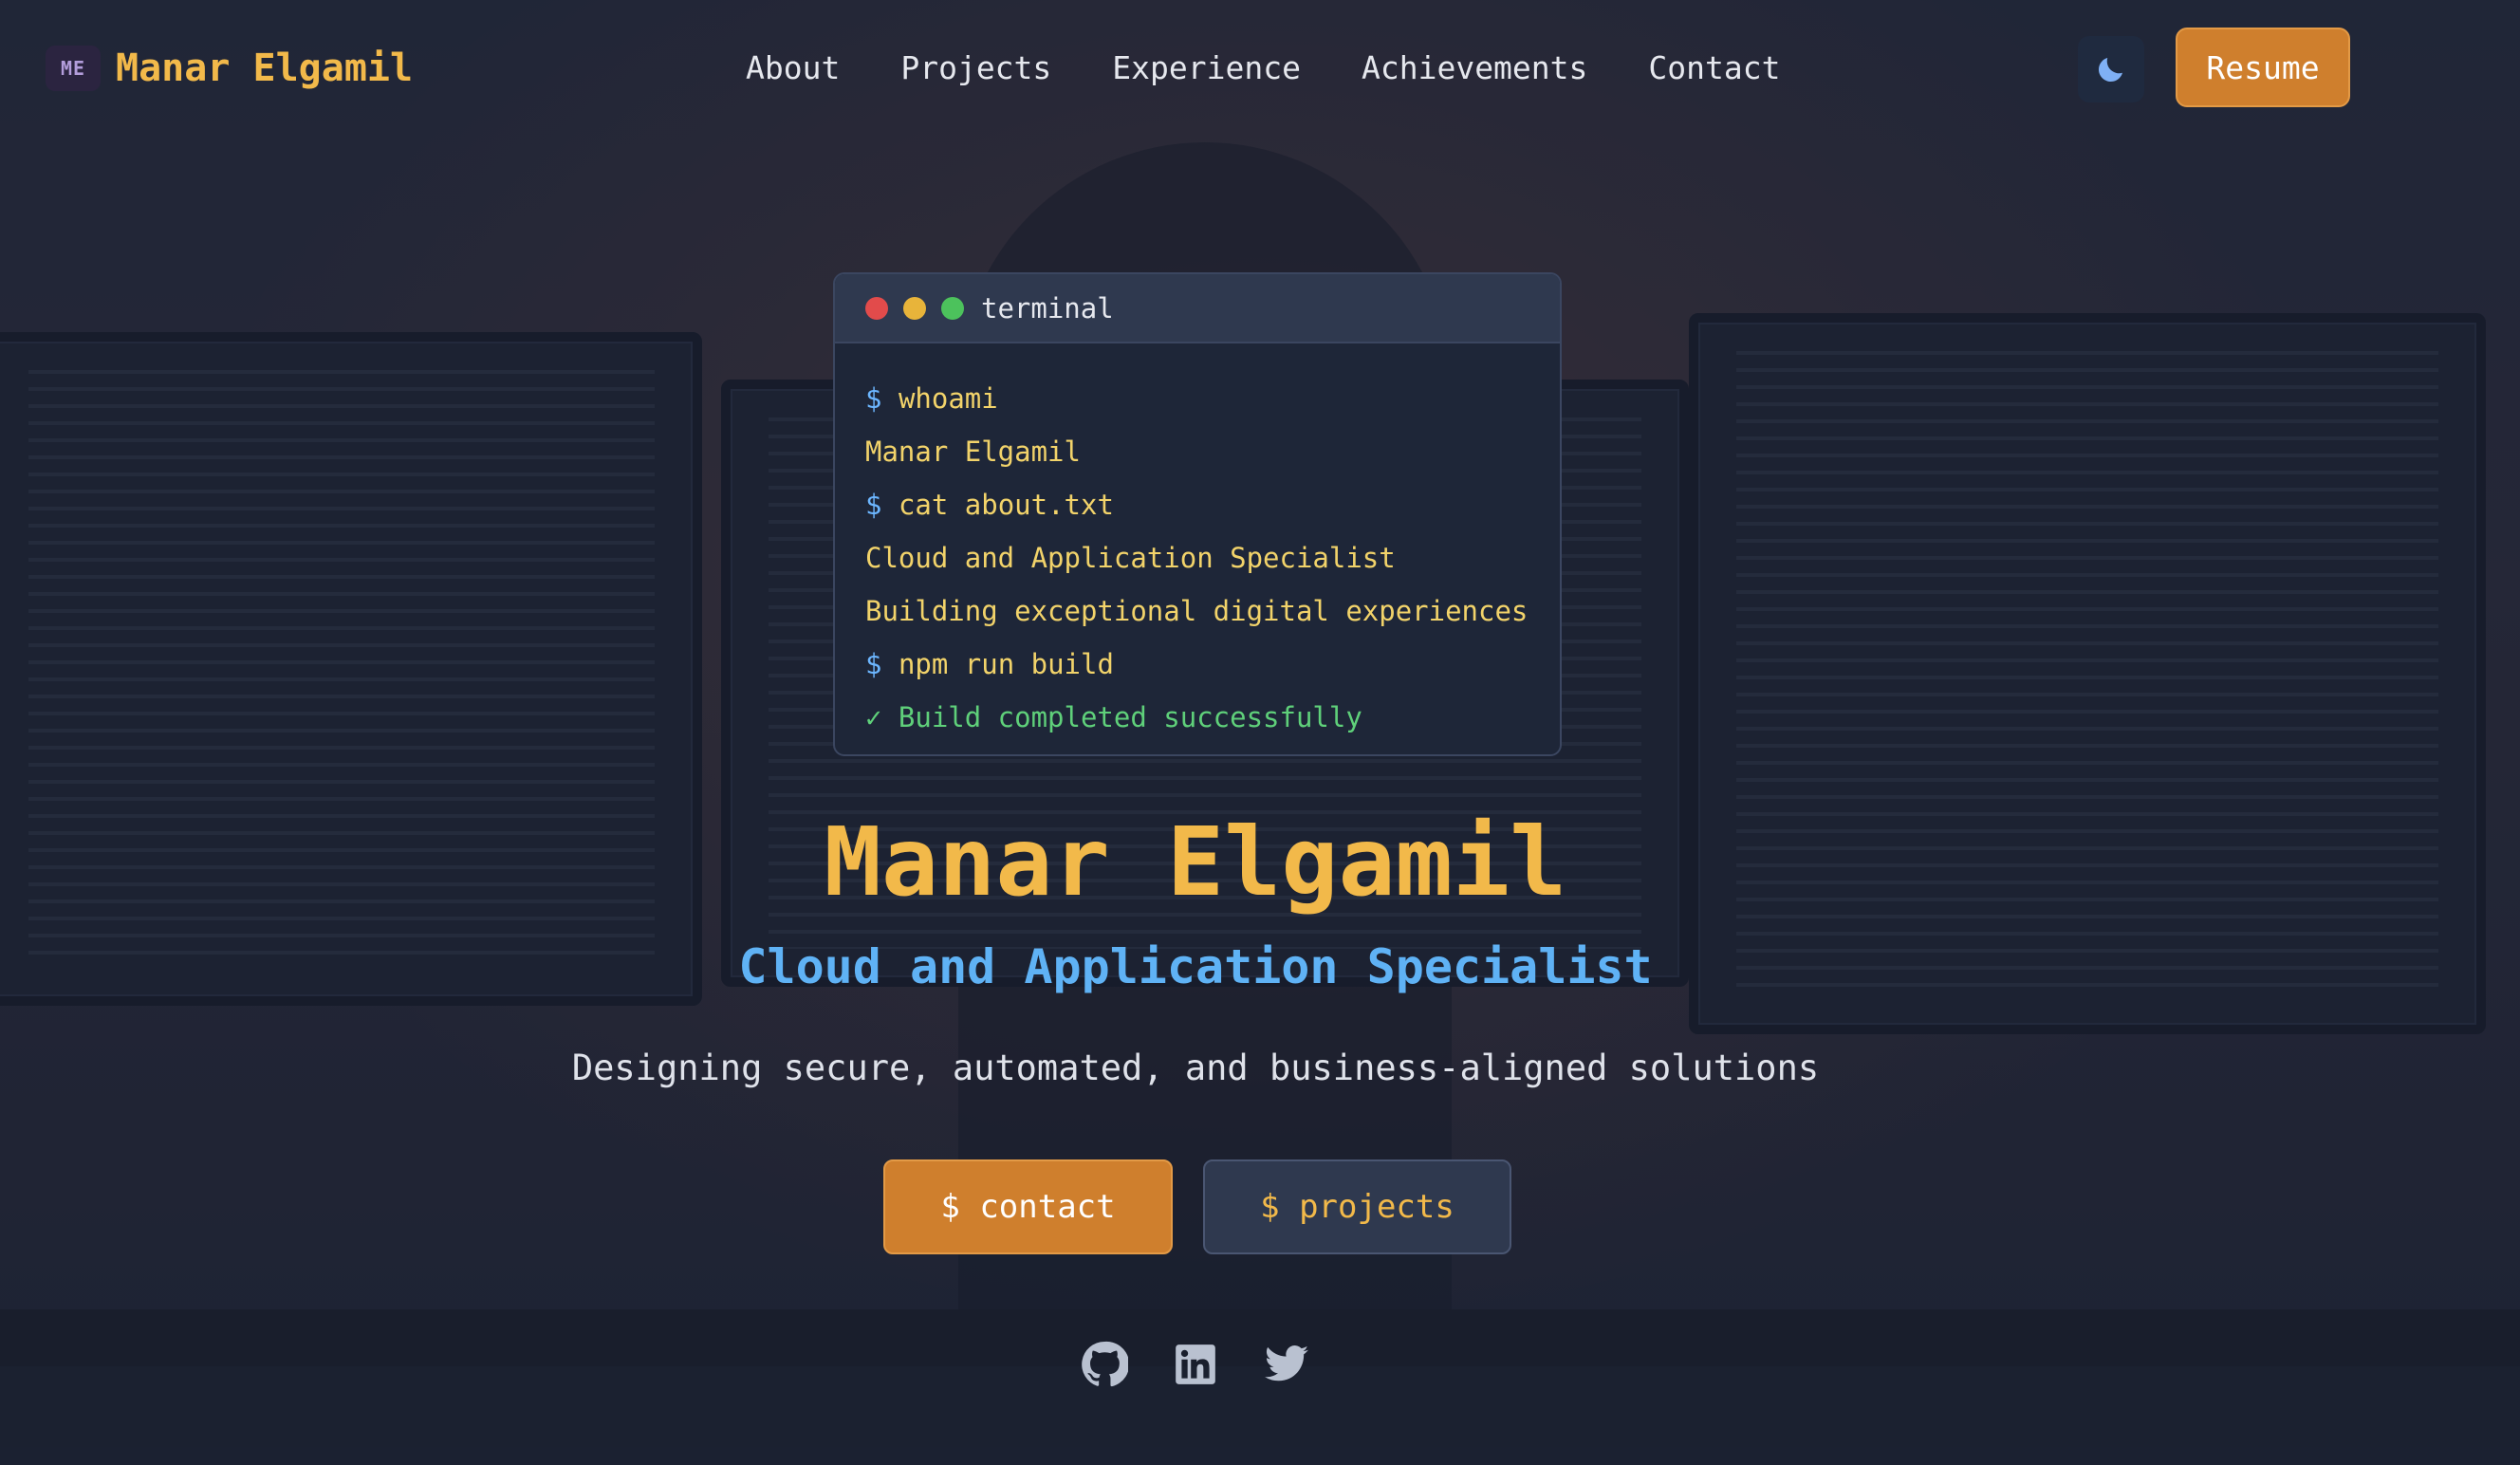 This screenshot has height=1465, width=2520. I want to click on terminal-titlebar: terminal, so click(1197, 308).